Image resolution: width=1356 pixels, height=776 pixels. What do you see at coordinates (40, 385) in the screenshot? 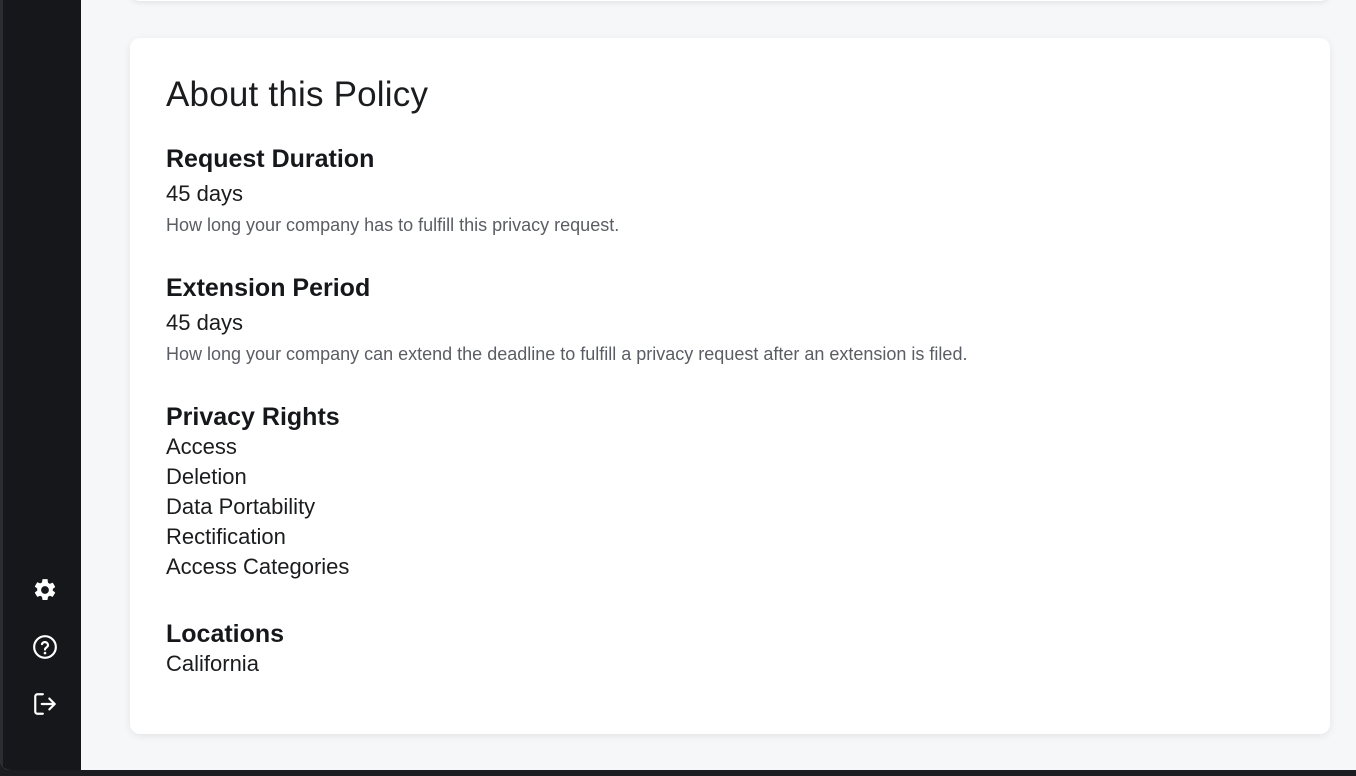
I see `sidebar` at bounding box center [40, 385].